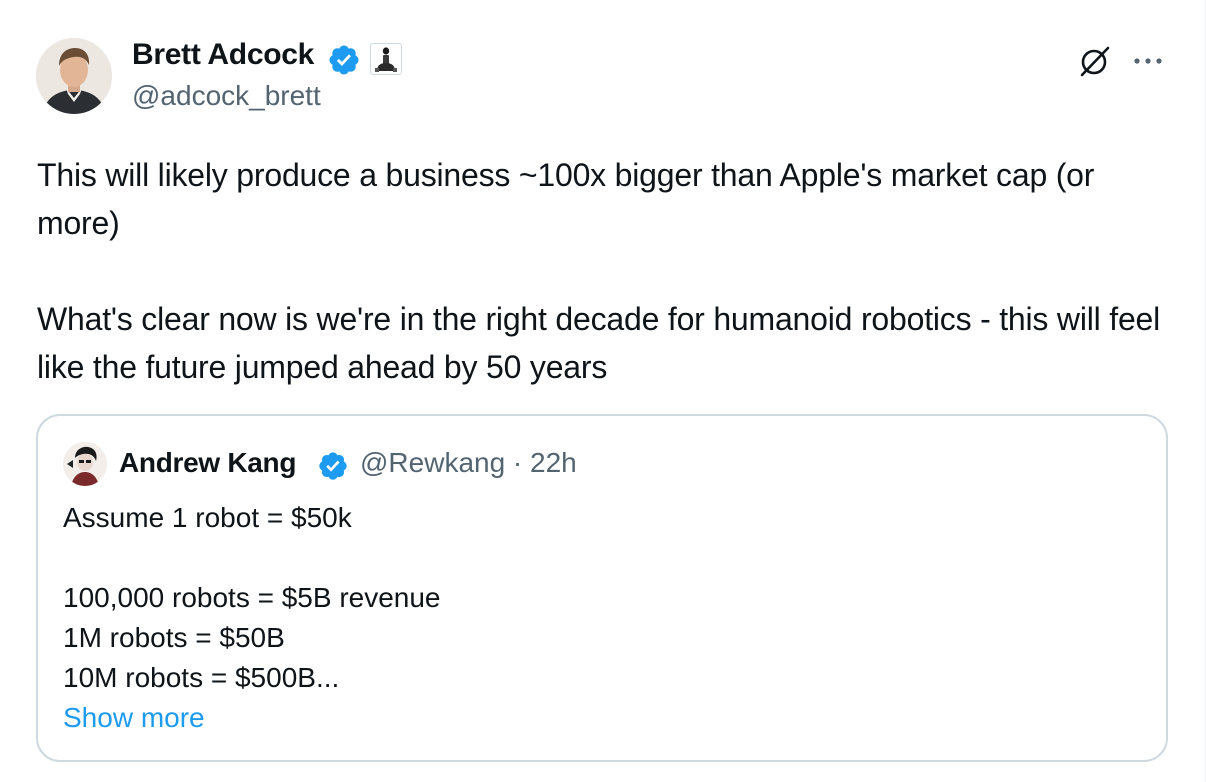 The image size is (1206, 782). I want to click on quote-author-name: Andrew Kang, so click(207, 463).